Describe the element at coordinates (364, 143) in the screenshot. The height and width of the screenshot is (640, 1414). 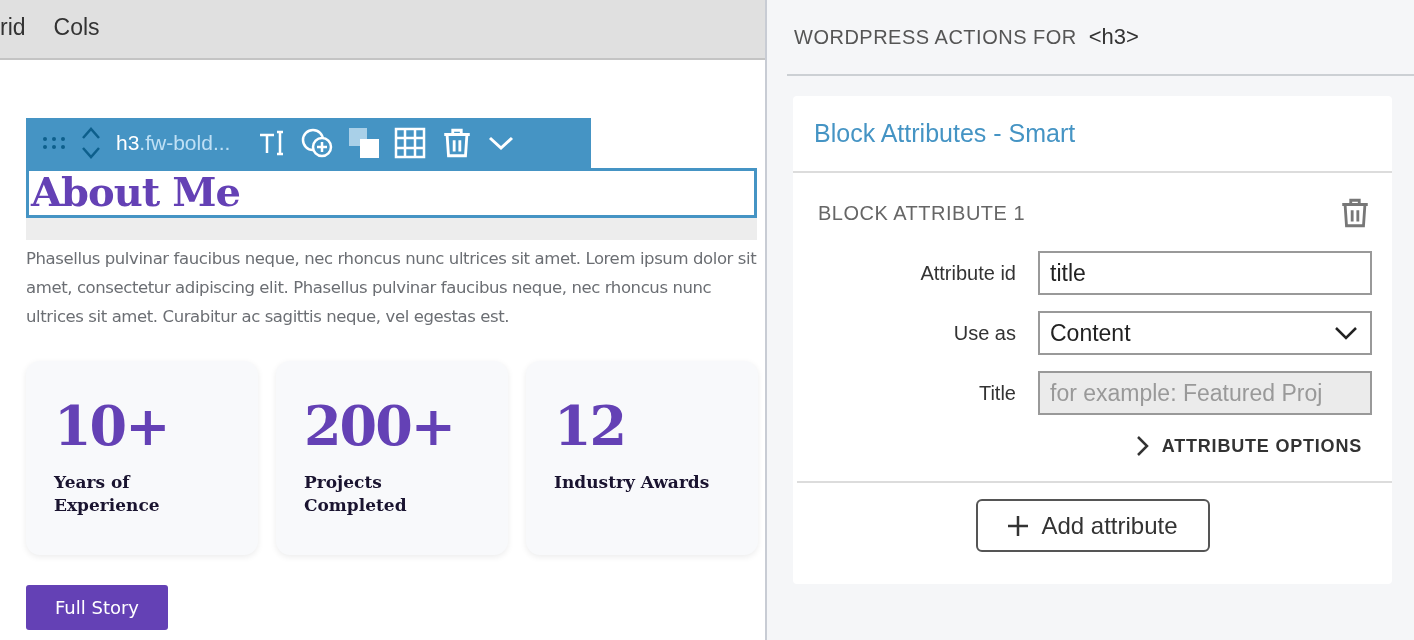
I see `overlap-squares-icon` at that location.